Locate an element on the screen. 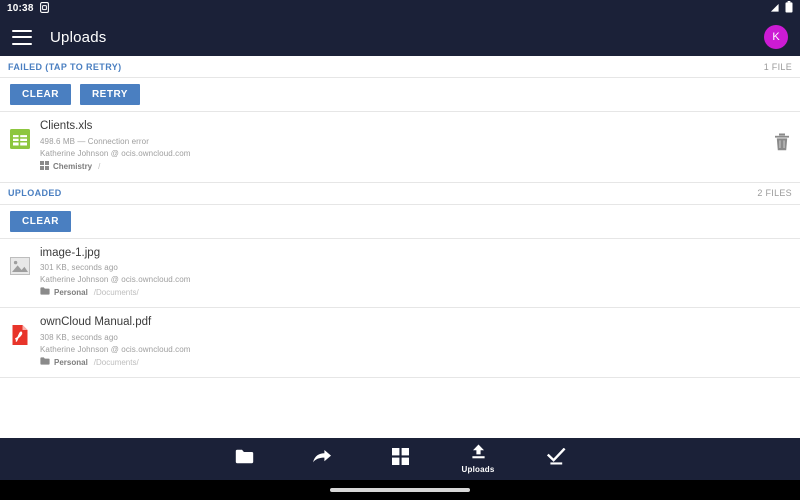 The image size is (800, 500). nav-spaces is located at coordinates (400, 459).